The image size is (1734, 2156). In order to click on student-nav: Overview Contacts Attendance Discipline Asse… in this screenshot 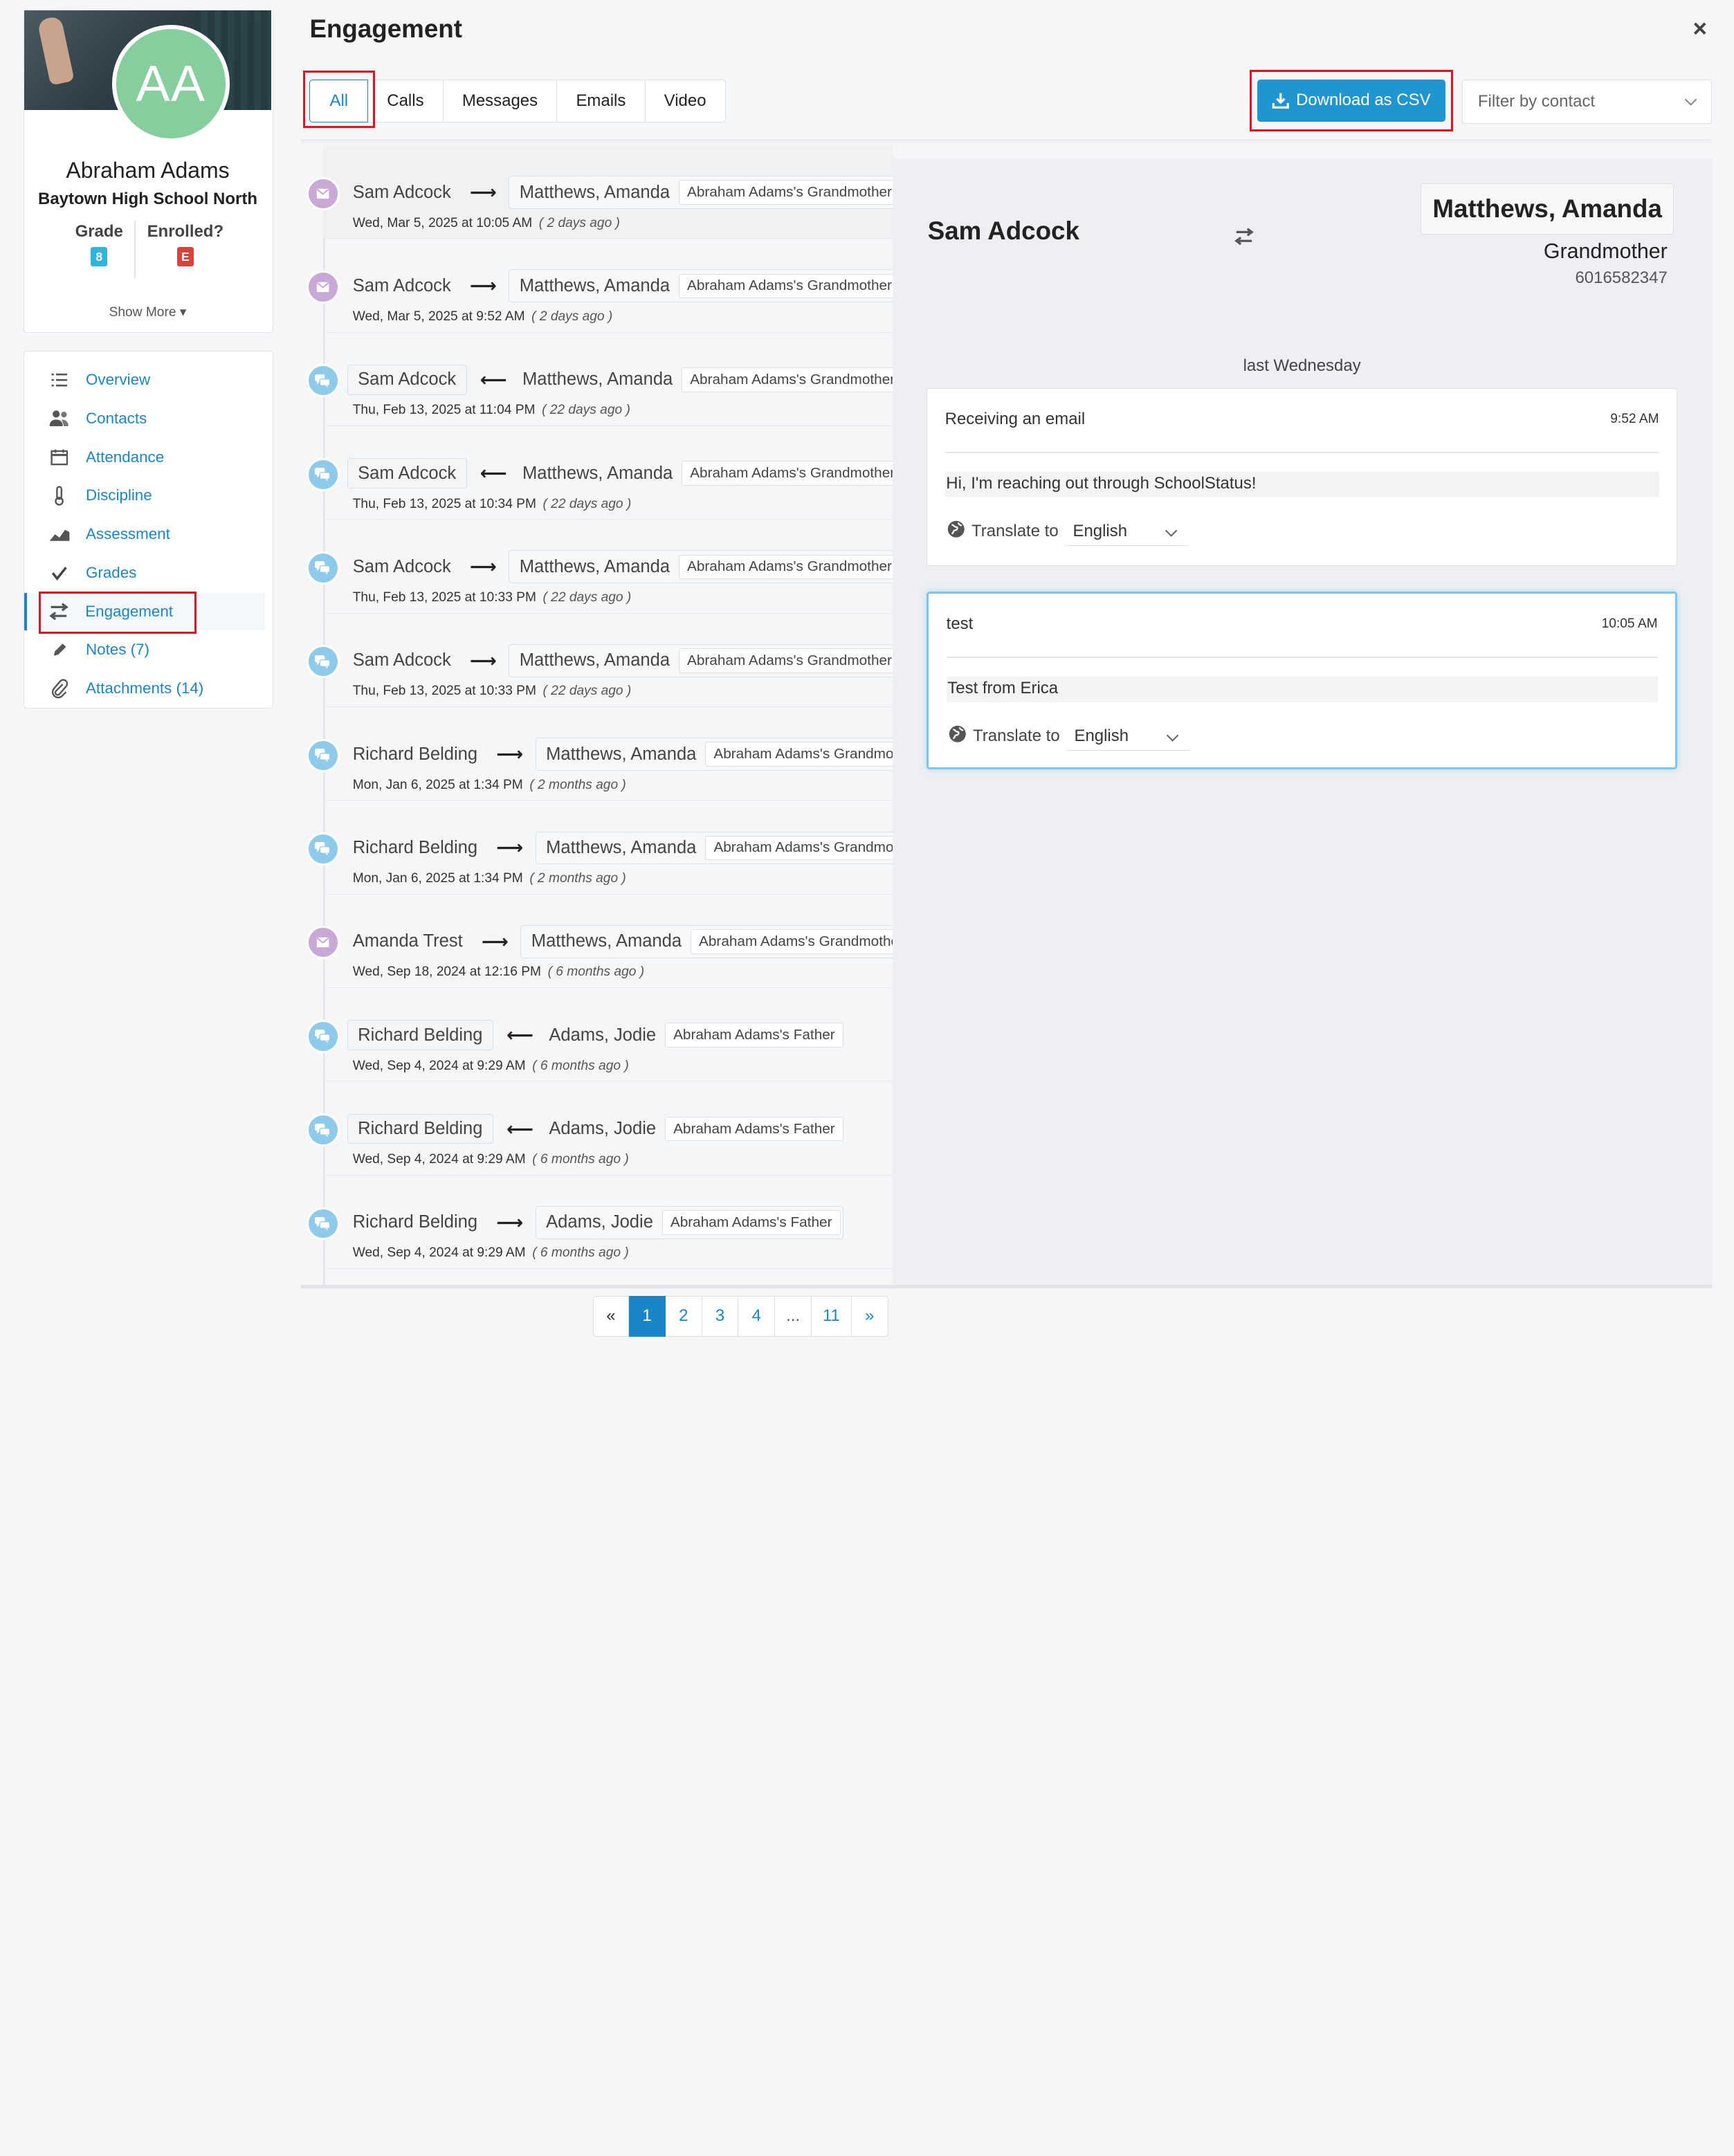, I will do `click(148, 529)`.